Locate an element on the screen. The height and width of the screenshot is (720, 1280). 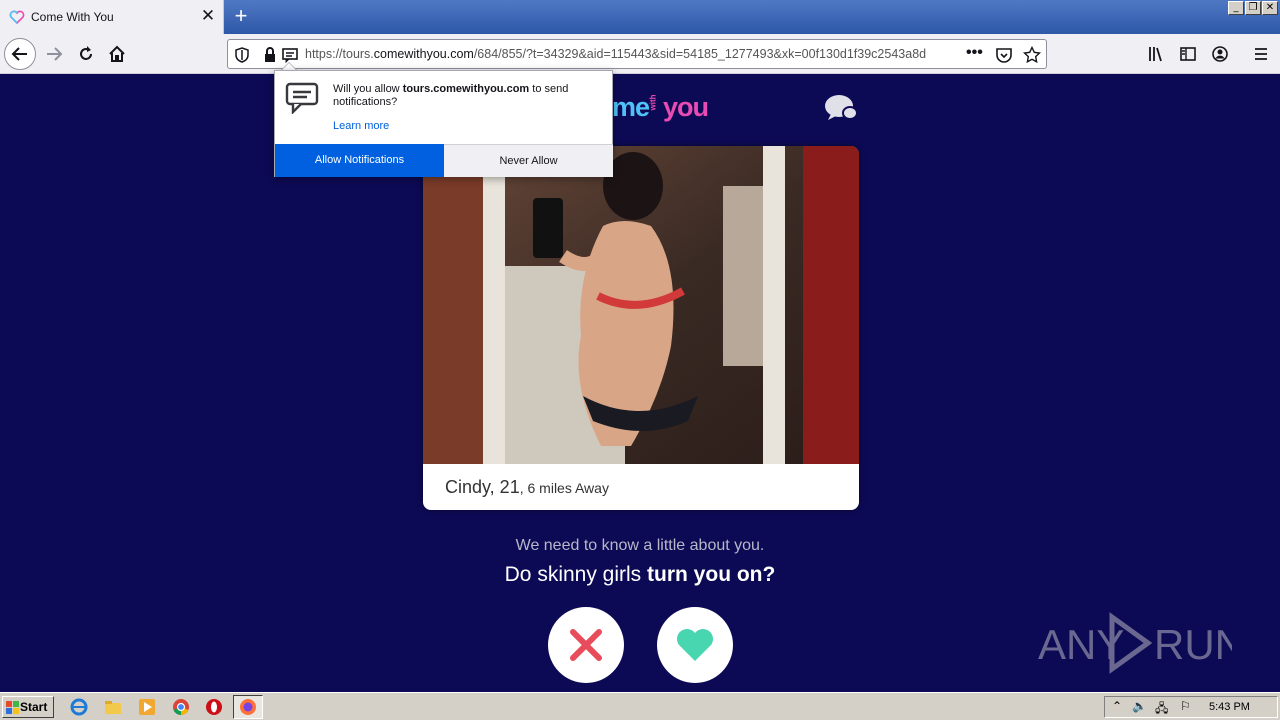
x-cross-icon is located at coordinates (586, 645).